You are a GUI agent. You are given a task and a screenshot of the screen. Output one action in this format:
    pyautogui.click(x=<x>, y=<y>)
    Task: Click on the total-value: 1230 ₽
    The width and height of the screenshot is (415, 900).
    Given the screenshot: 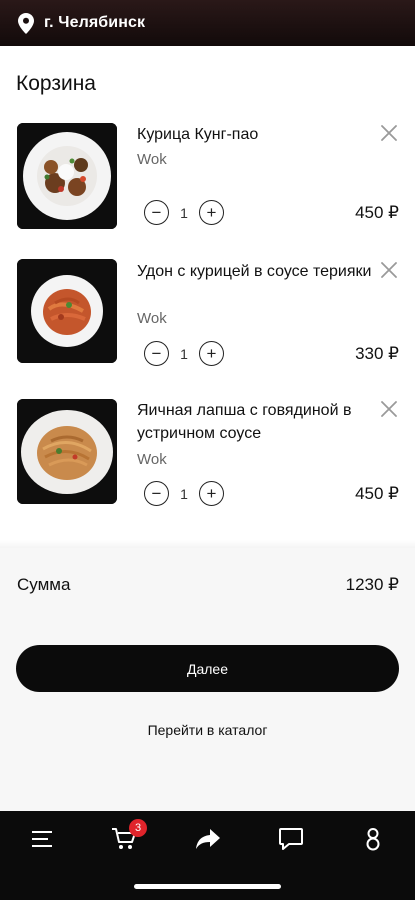 What is the action you would take?
    pyautogui.click(x=372, y=584)
    